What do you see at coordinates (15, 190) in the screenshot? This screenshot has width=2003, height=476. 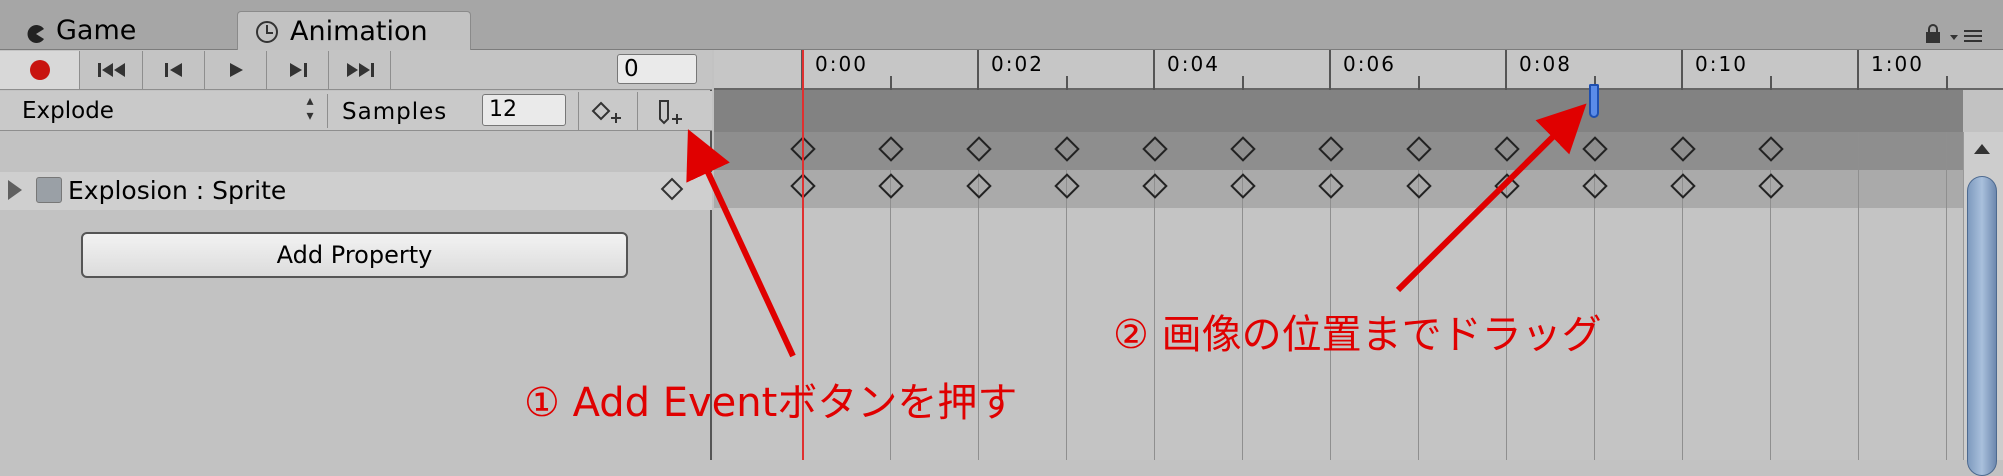 I see `expand-arrow-icon` at bounding box center [15, 190].